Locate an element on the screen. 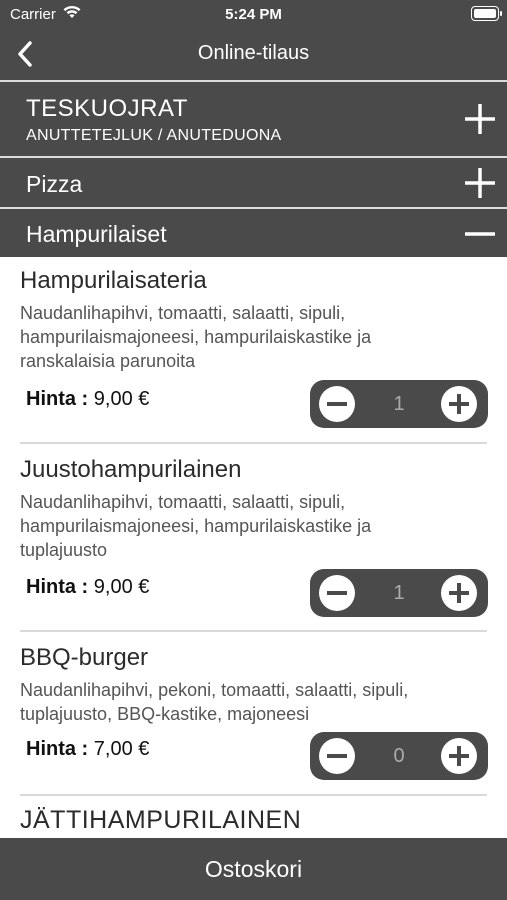  minus-icon is located at coordinates (480, 234).